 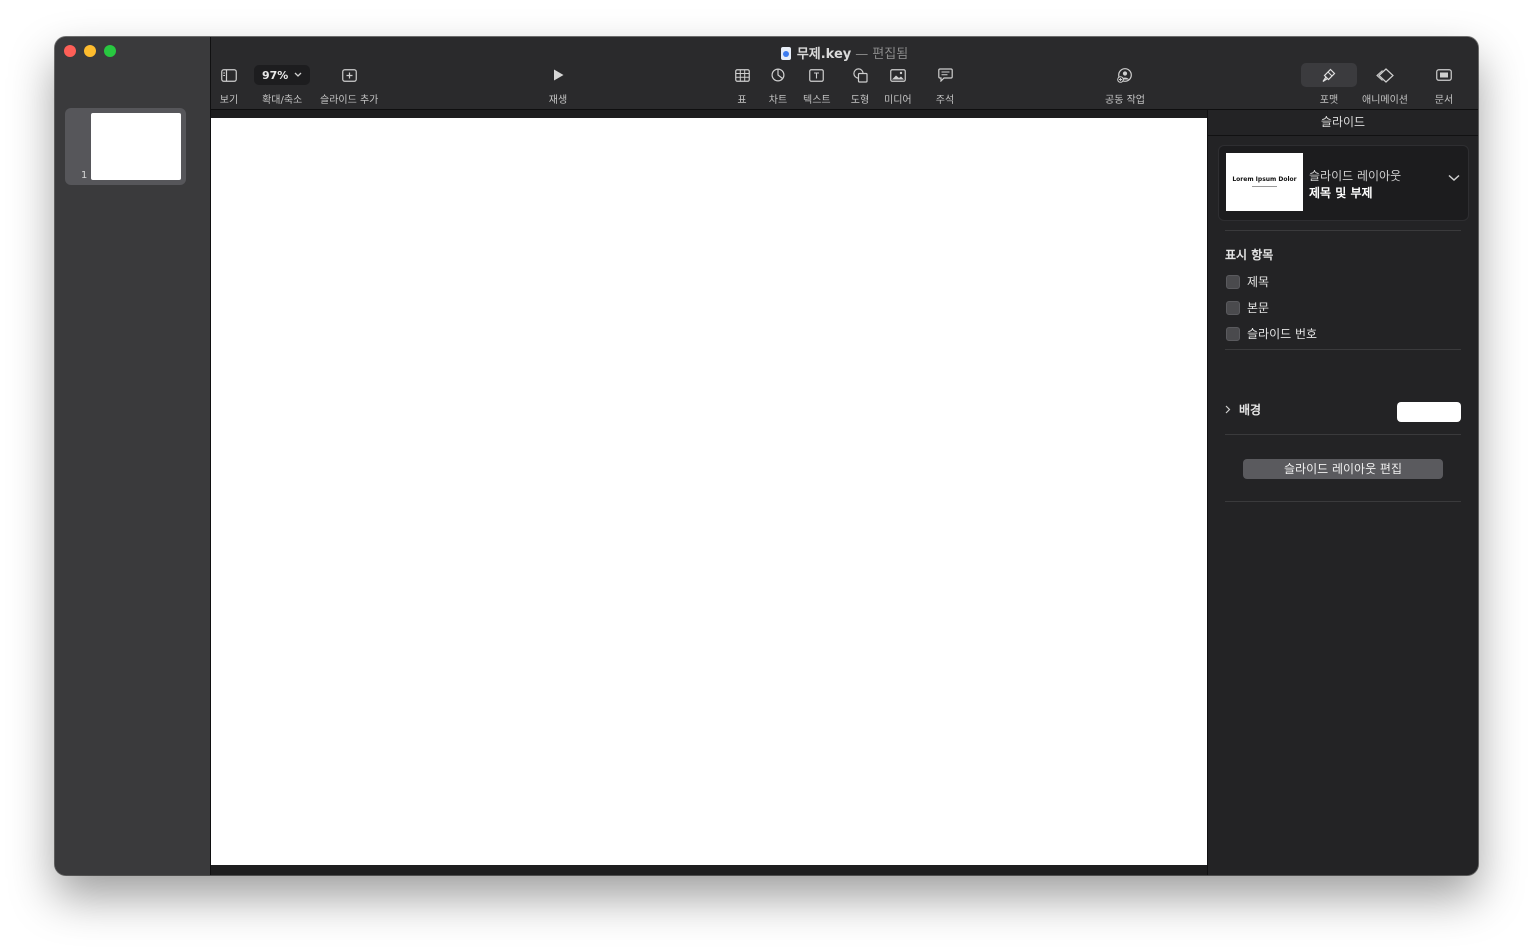 I want to click on window-title: 무제.key — 편집됨, so click(x=844, y=52).